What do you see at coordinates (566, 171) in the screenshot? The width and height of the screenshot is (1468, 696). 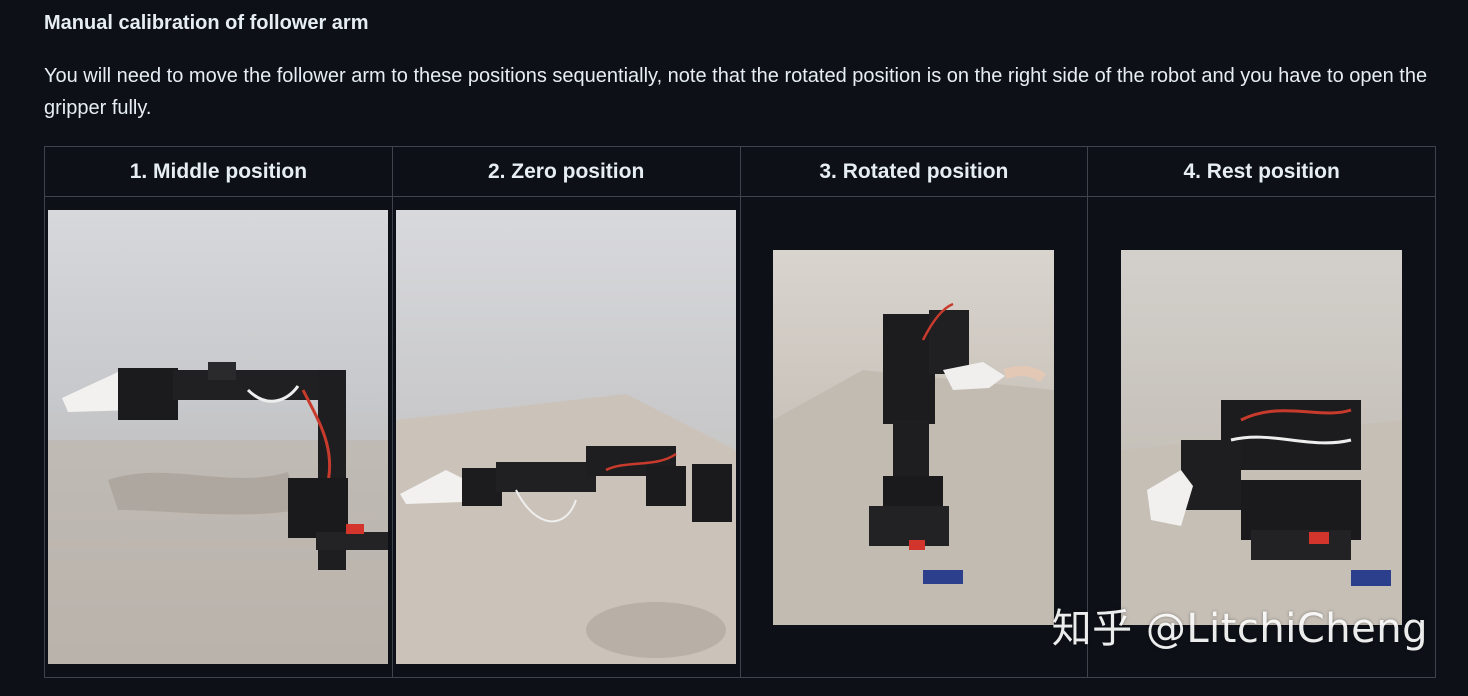 I see `header-zero-position: 2. Zero position` at bounding box center [566, 171].